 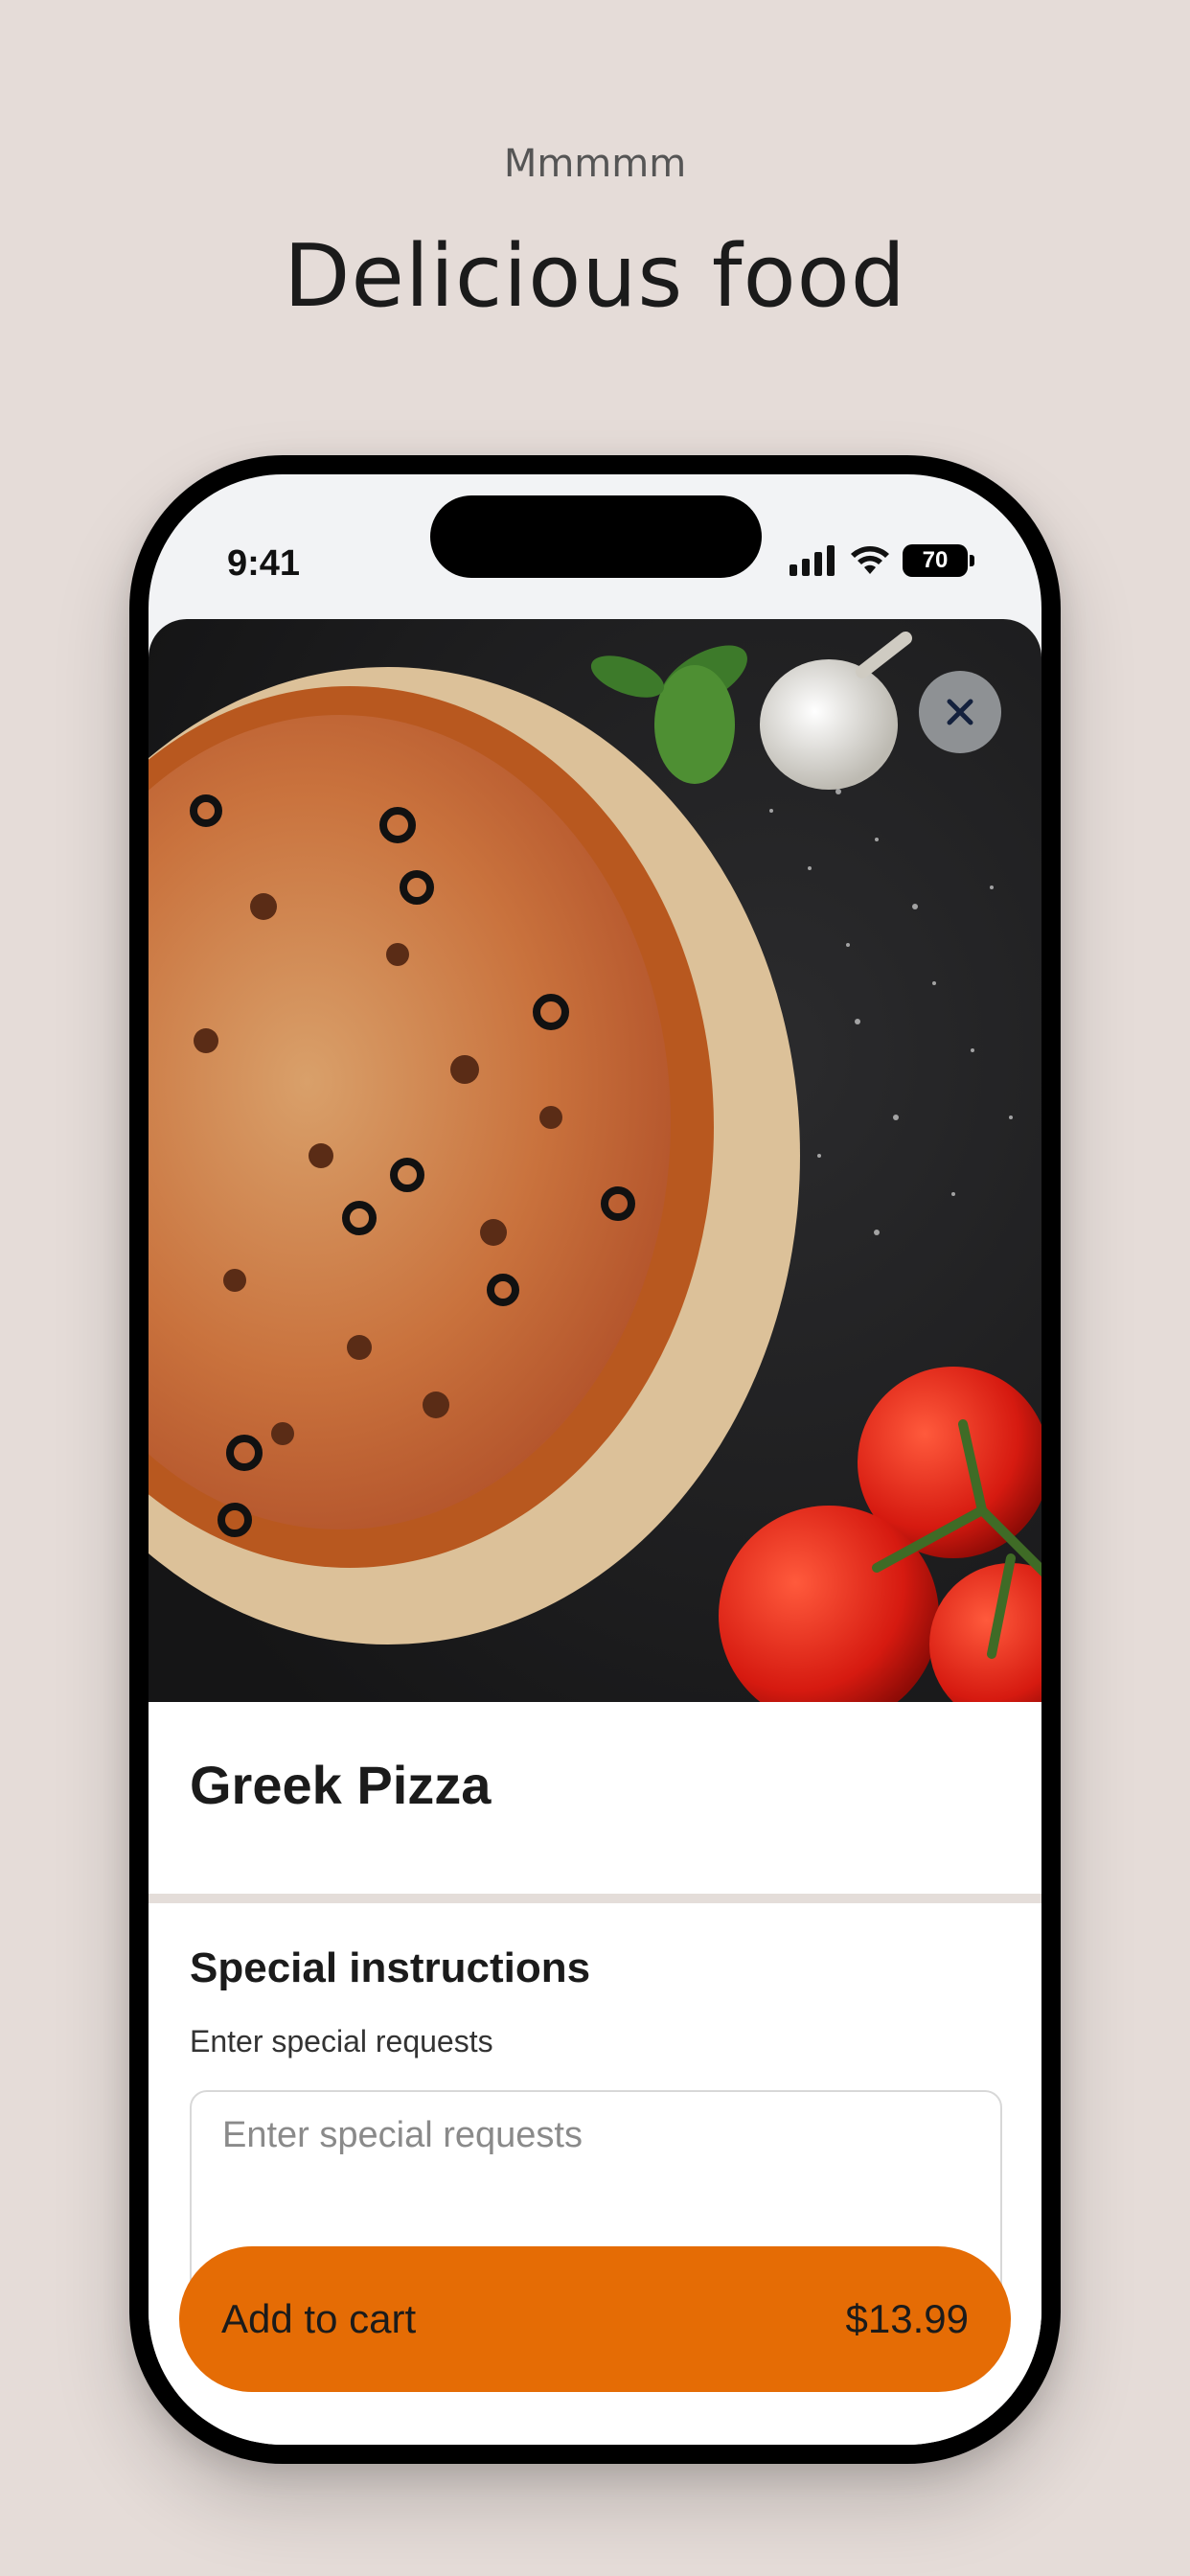 What do you see at coordinates (595, 164) in the screenshot?
I see `eyebrow-text: Mmmmm` at bounding box center [595, 164].